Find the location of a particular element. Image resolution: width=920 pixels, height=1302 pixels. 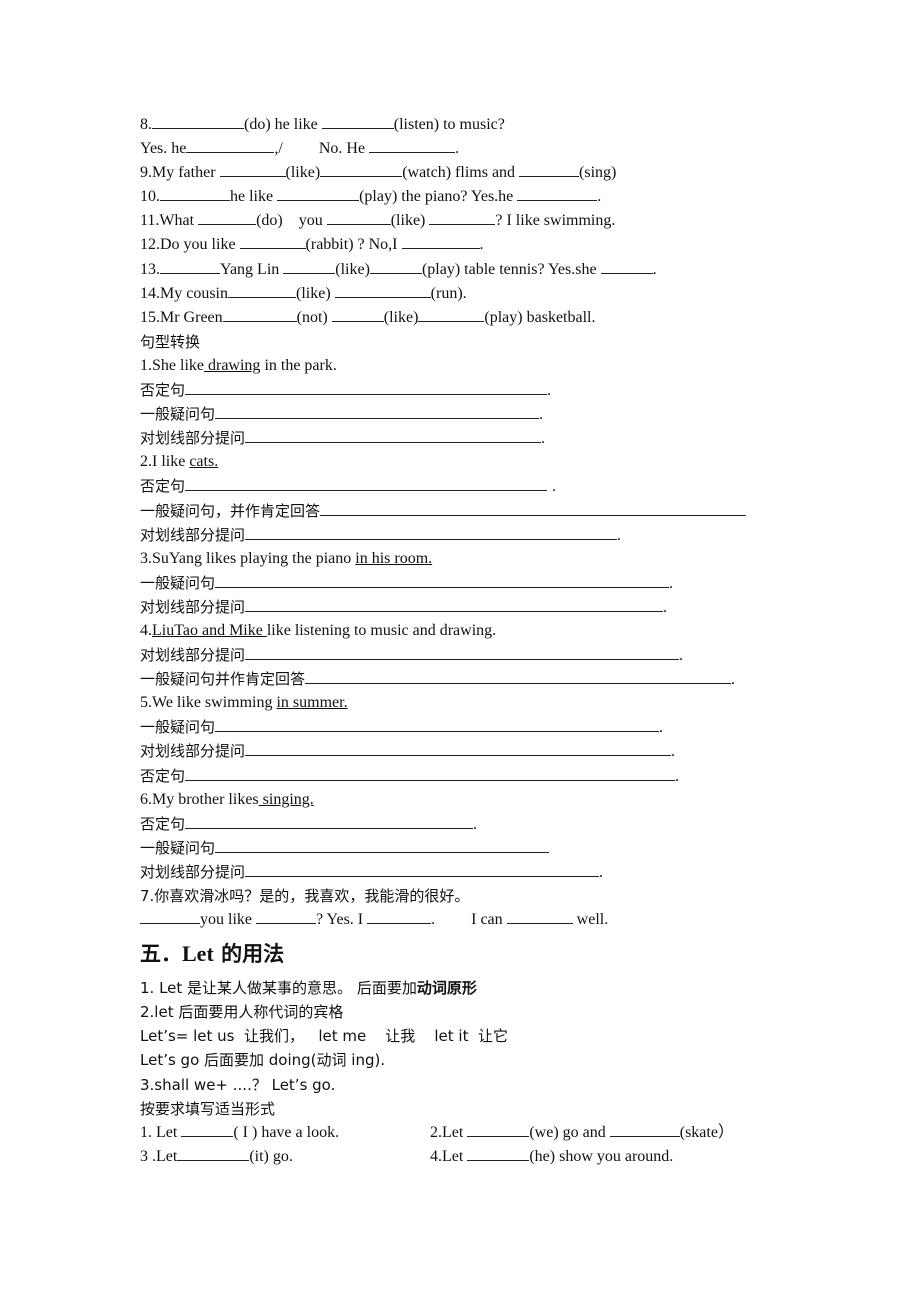

q-text: 12.Do you like is located at coordinates (190, 245).